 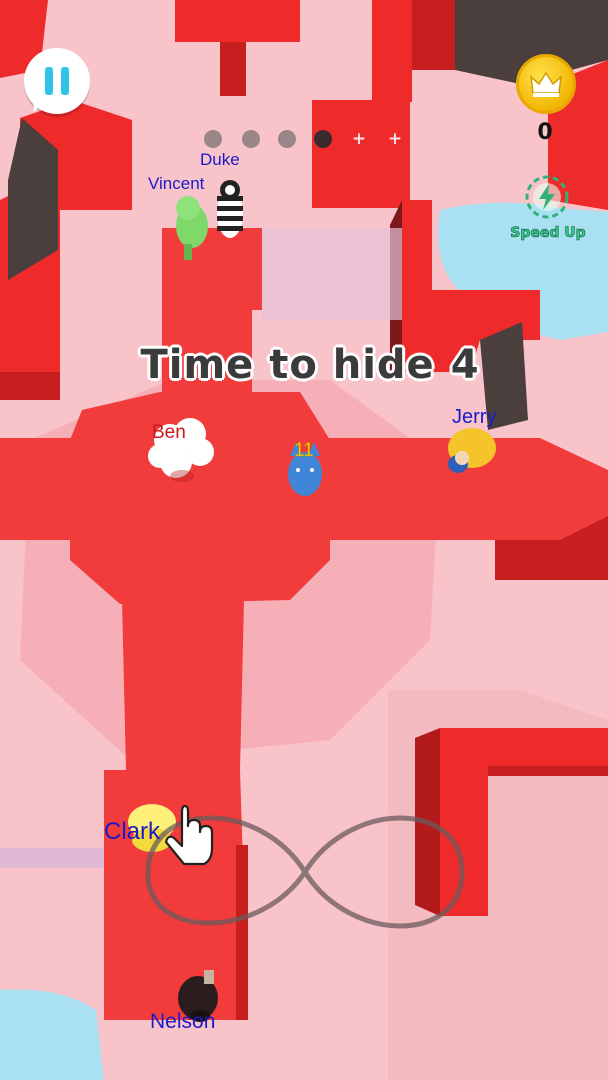 I want to click on crown-button, so click(x=546, y=84).